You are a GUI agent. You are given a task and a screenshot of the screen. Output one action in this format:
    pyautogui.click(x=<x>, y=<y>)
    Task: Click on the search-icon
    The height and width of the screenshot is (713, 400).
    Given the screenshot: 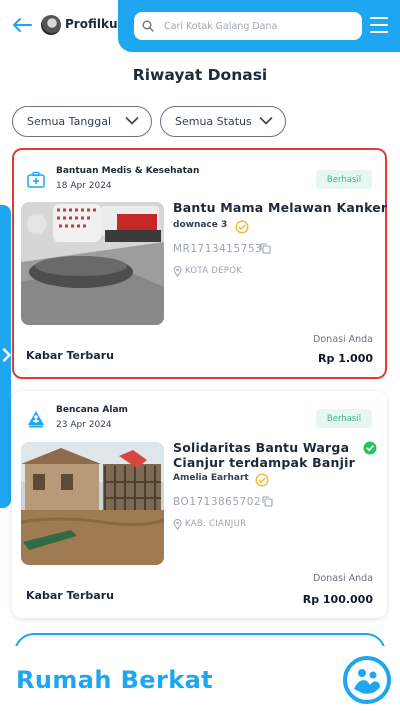 What is the action you would take?
    pyautogui.click(x=148, y=26)
    